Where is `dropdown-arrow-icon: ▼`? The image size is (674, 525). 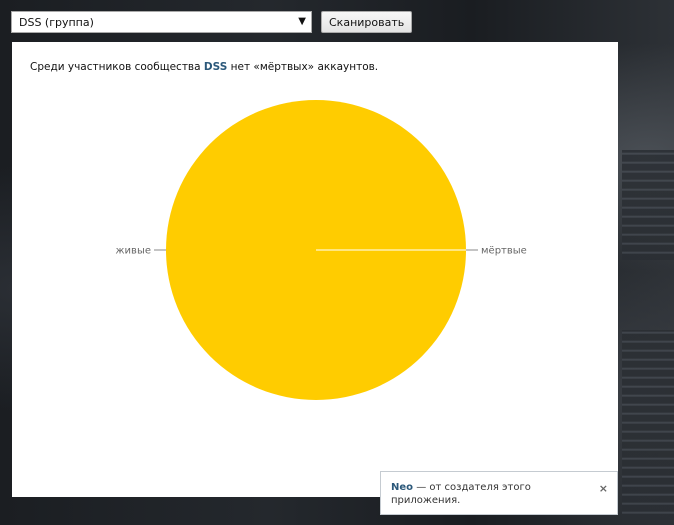 dropdown-arrow-icon: ▼ is located at coordinates (302, 21).